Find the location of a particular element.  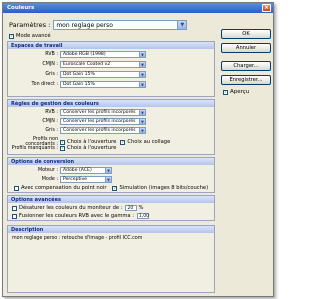

dither-option: ✓ Simulation (images 8 bits/couche) is located at coordinates (160, 188).